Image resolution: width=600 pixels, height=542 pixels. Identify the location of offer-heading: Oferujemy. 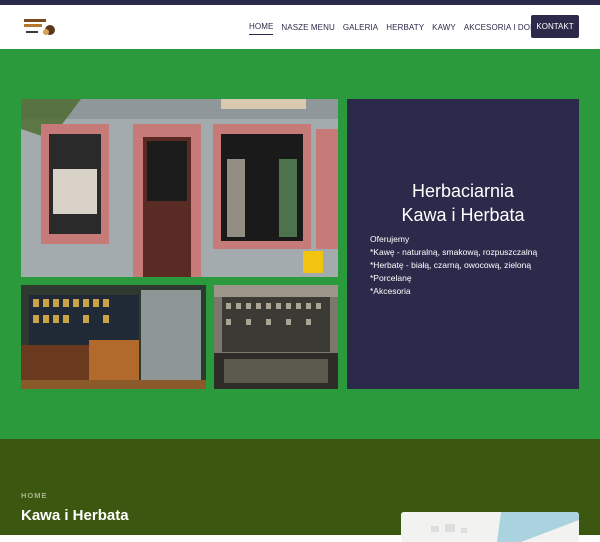
(390, 239).